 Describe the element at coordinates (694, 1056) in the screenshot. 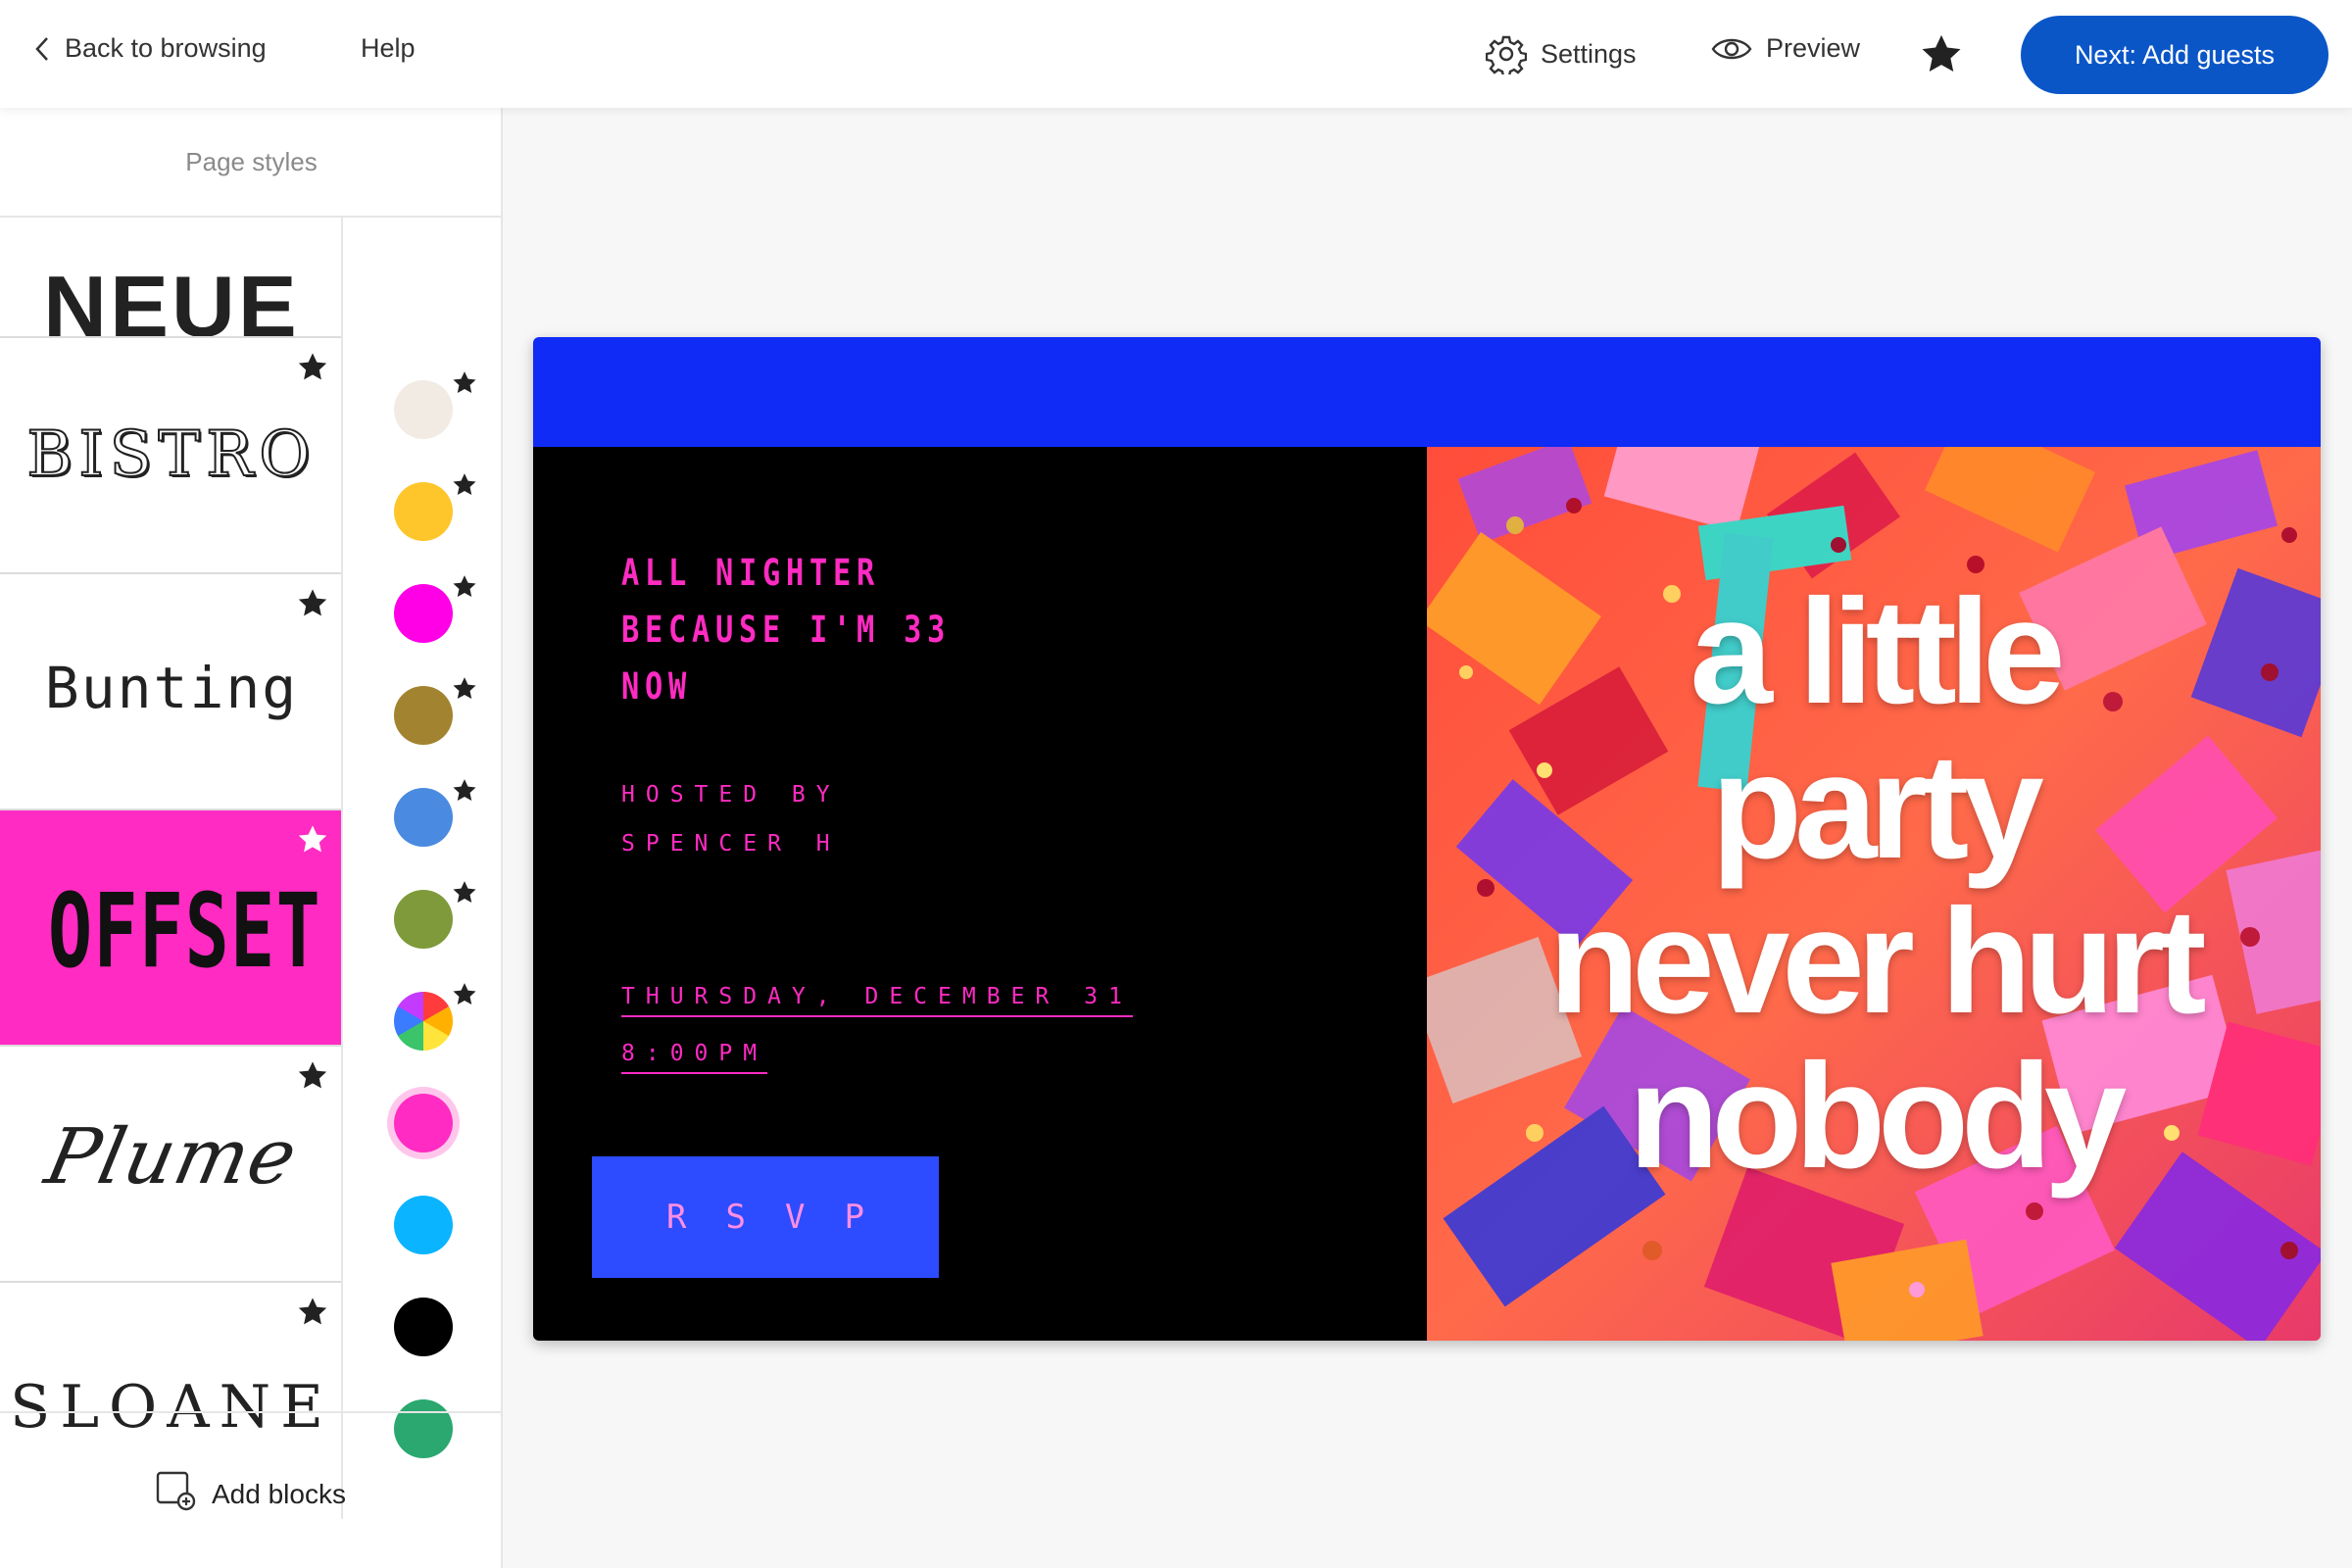

I see `event-time: 8:00PM` at that location.